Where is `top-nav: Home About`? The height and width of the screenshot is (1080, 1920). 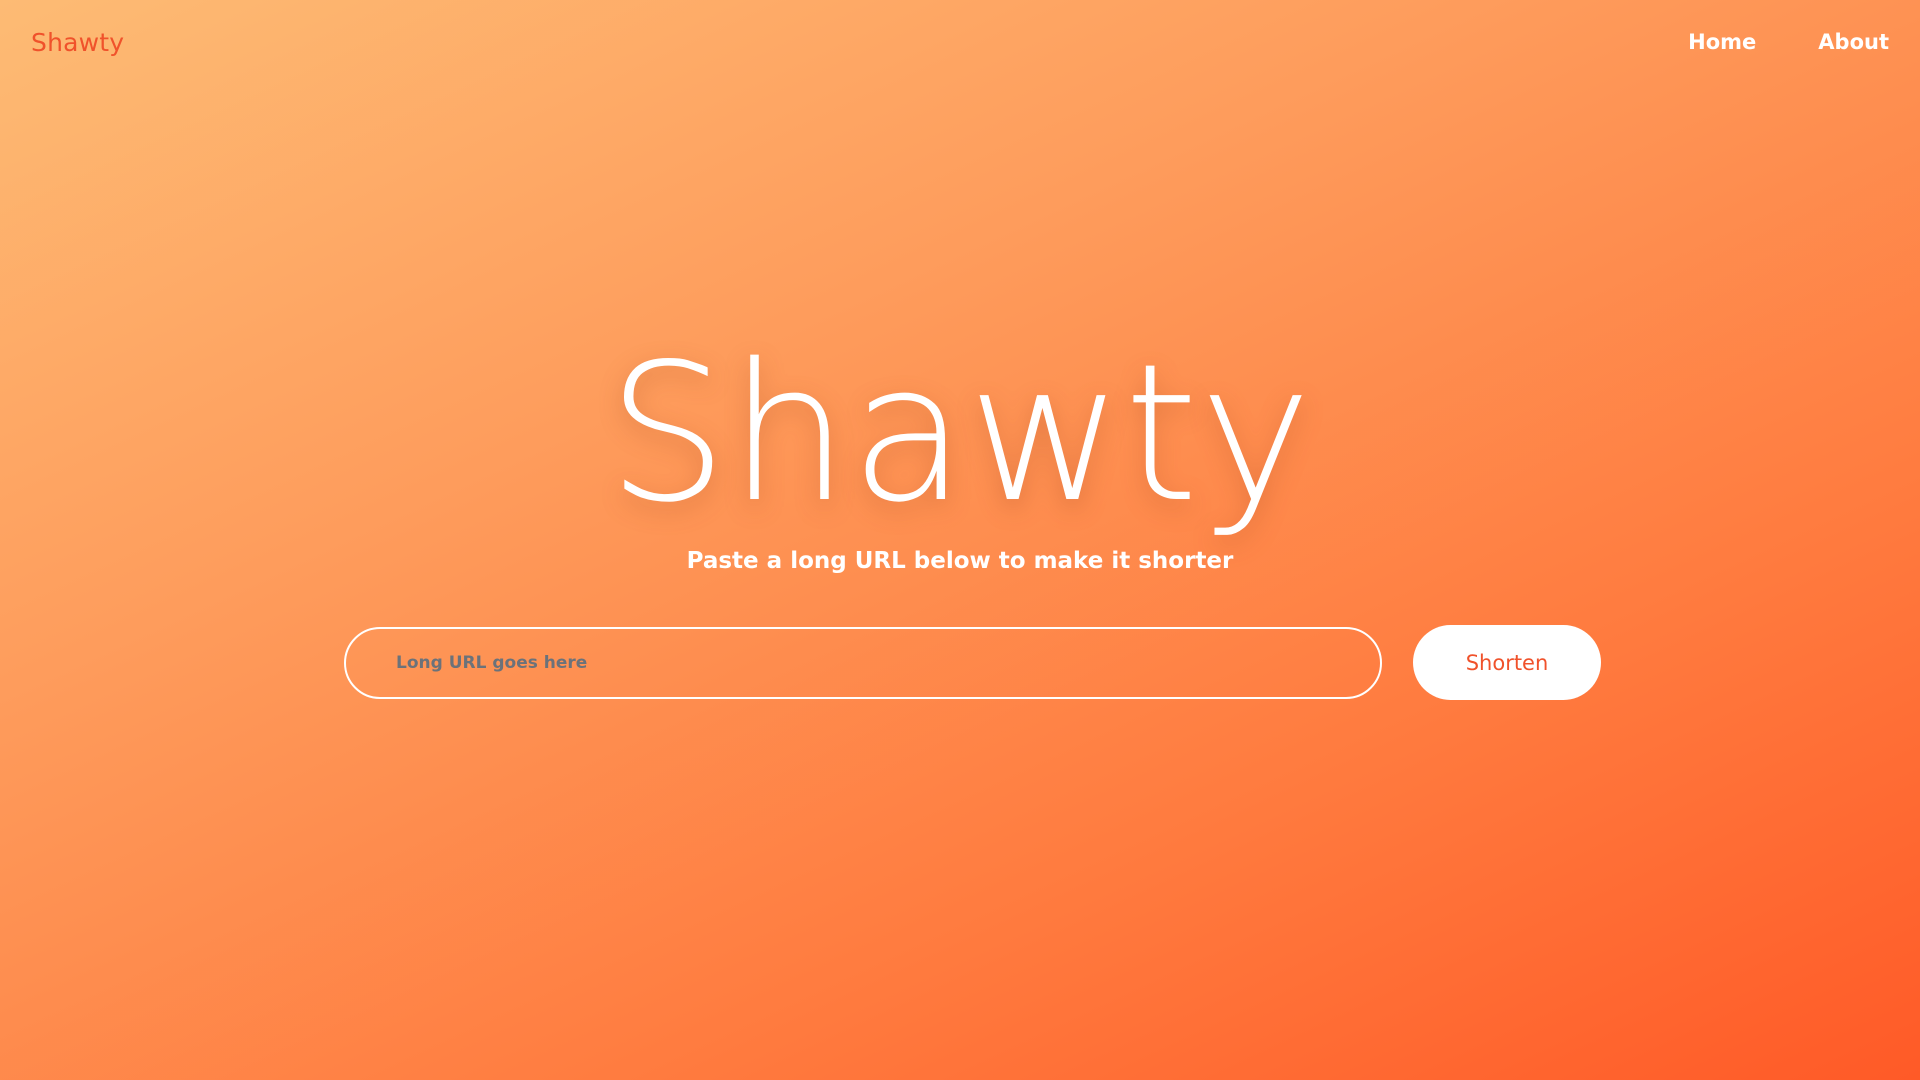 top-nav: Home About is located at coordinates (1788, 42).